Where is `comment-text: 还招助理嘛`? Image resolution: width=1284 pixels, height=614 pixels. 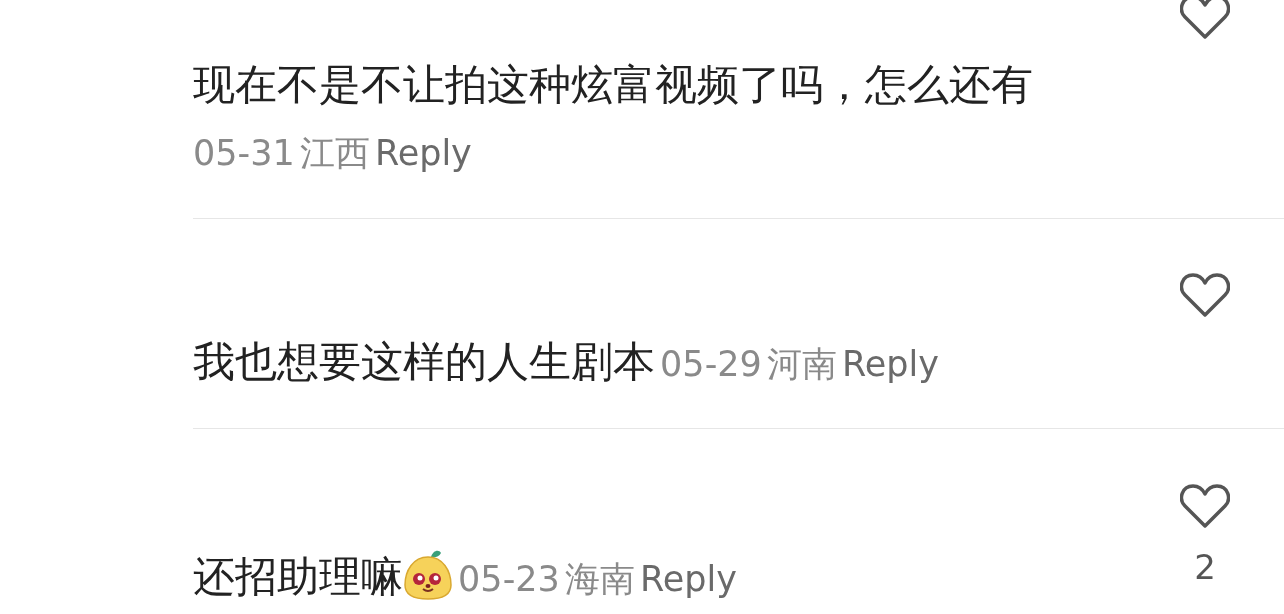
comment-text: 还招助理嘛 is located at coordinates (298, 576).